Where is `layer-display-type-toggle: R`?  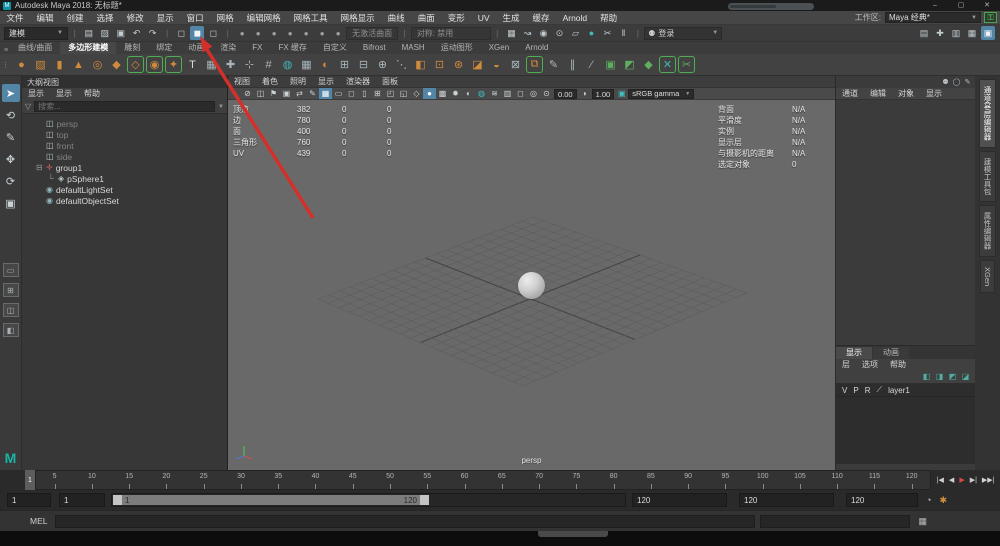 layer-display-type-toggle: R is located at coordinates (868, 390).